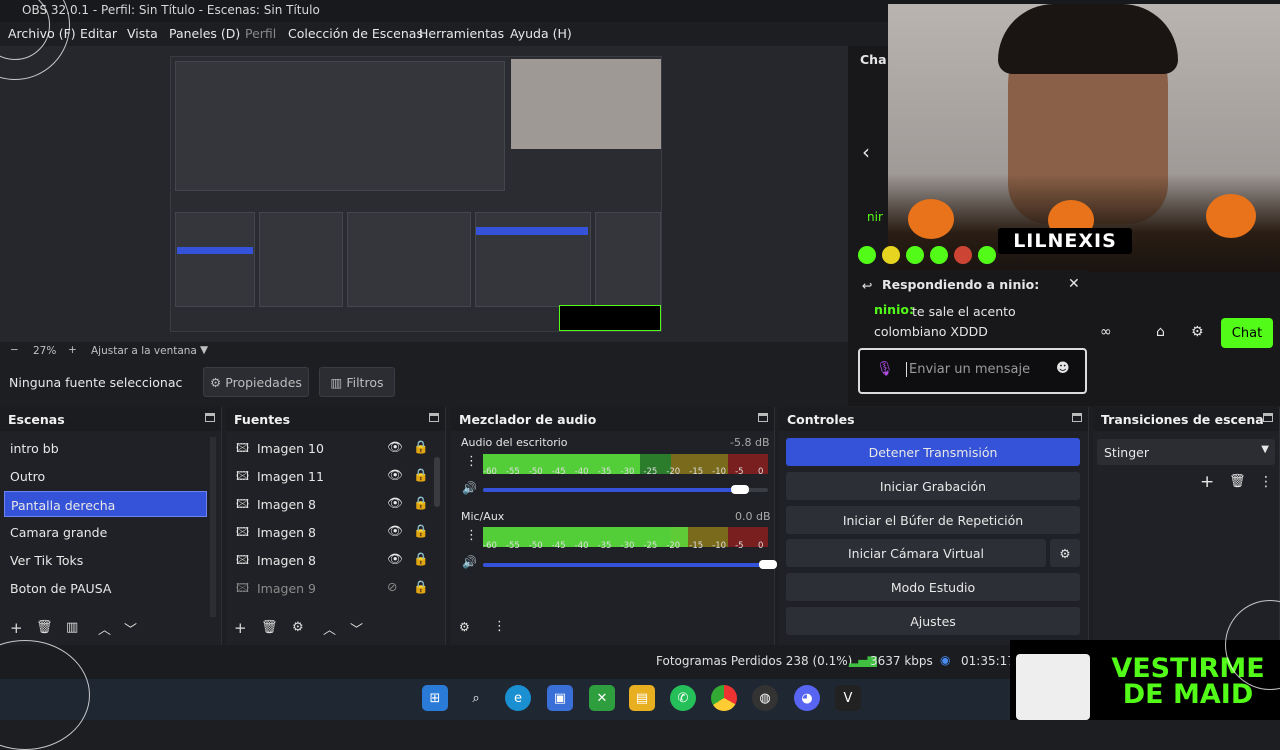 This screenshot has width=1280, height=750. What do you see at coordinates (130, 628) in the screenshot?
I see `scene-down-icon: ﹀` at bounding box center [130, 628].